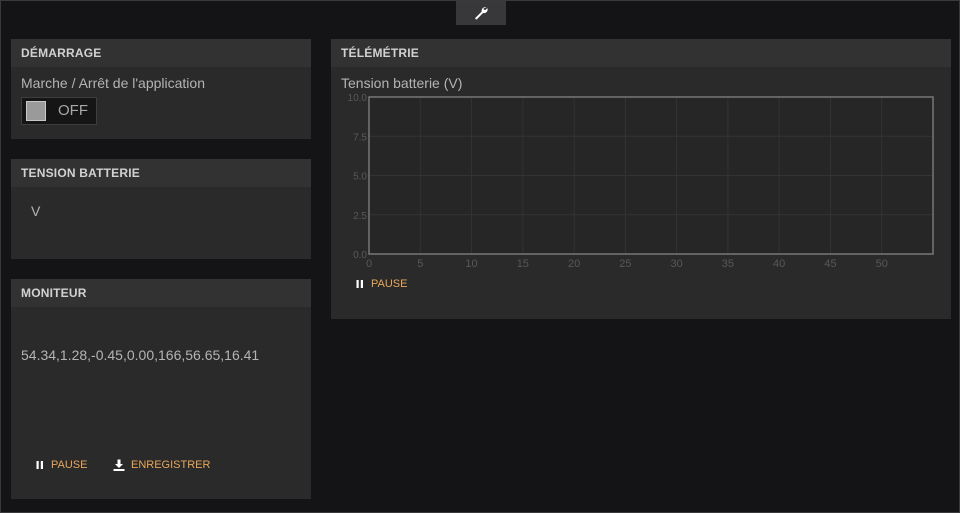  I want to click on settings-tab, so click(481, 13).